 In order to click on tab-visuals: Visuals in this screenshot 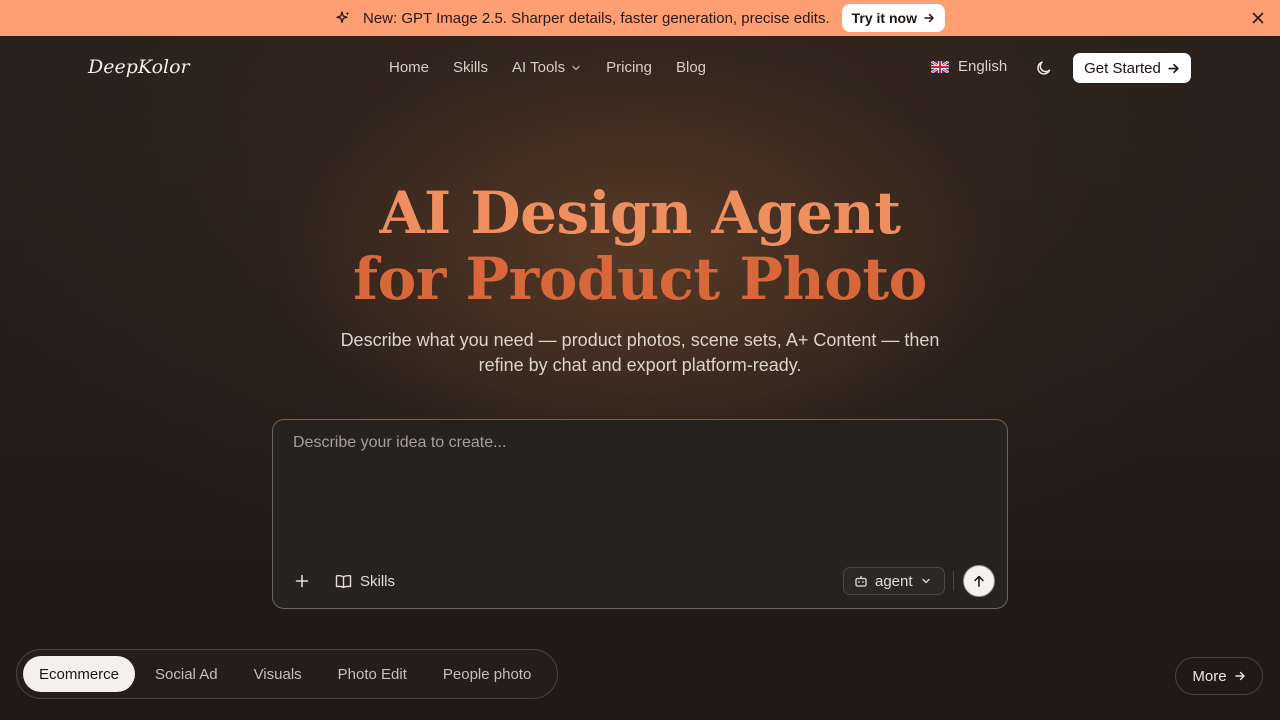, I will do `click(278, 674)`.